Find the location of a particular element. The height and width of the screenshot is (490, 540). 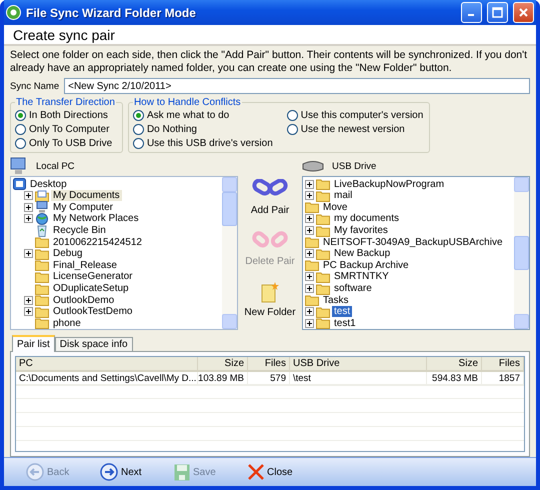

tree-item: my documents is located at coordinates (367, 218).